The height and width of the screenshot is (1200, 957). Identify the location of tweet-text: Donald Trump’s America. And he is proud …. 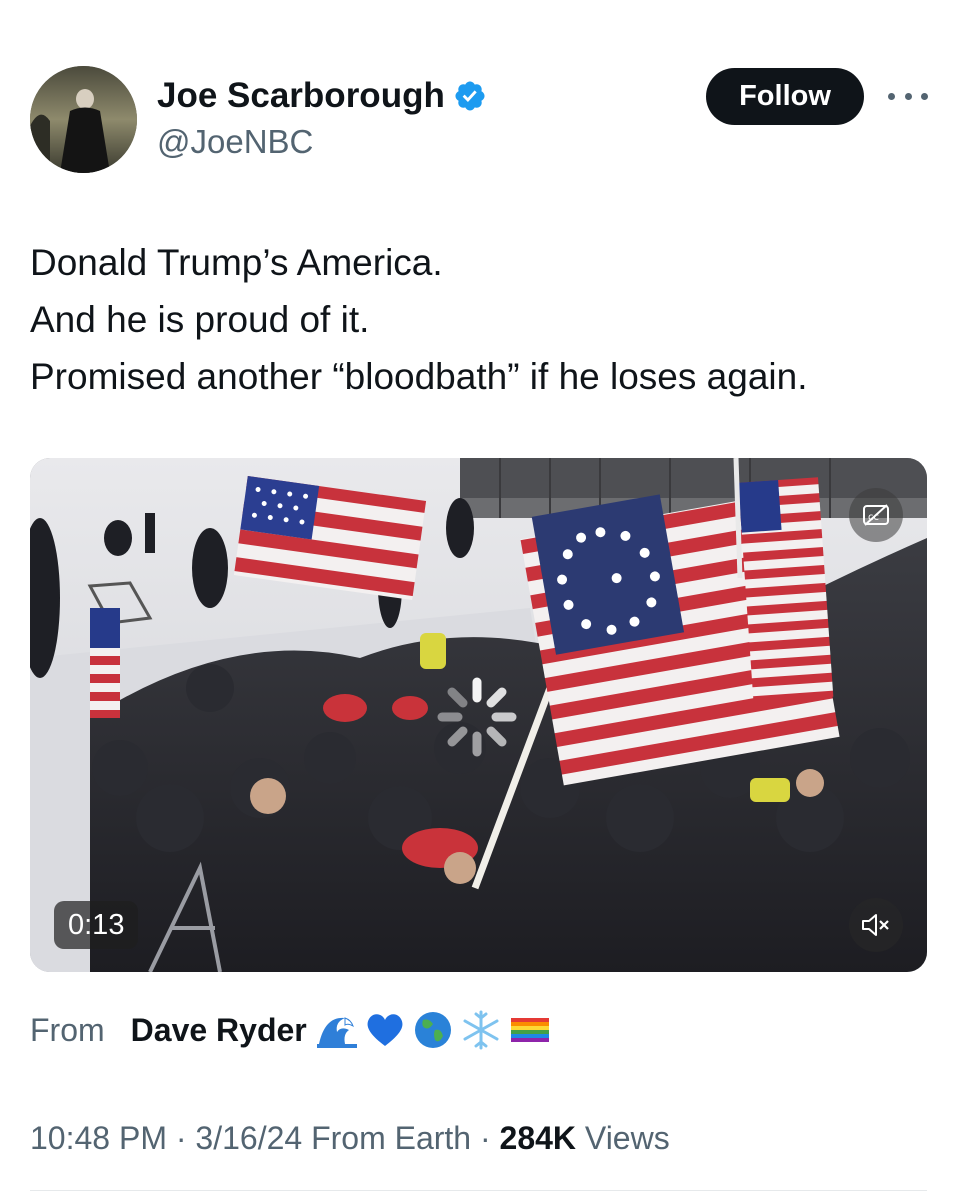
(480, 319).